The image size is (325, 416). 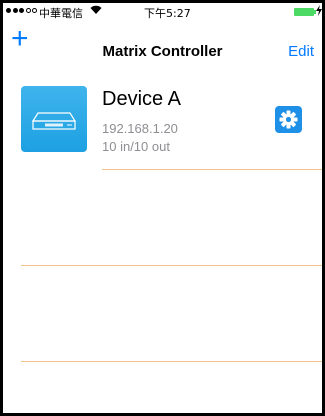 I want to click on battery-icon, so click(x=304, y=12).